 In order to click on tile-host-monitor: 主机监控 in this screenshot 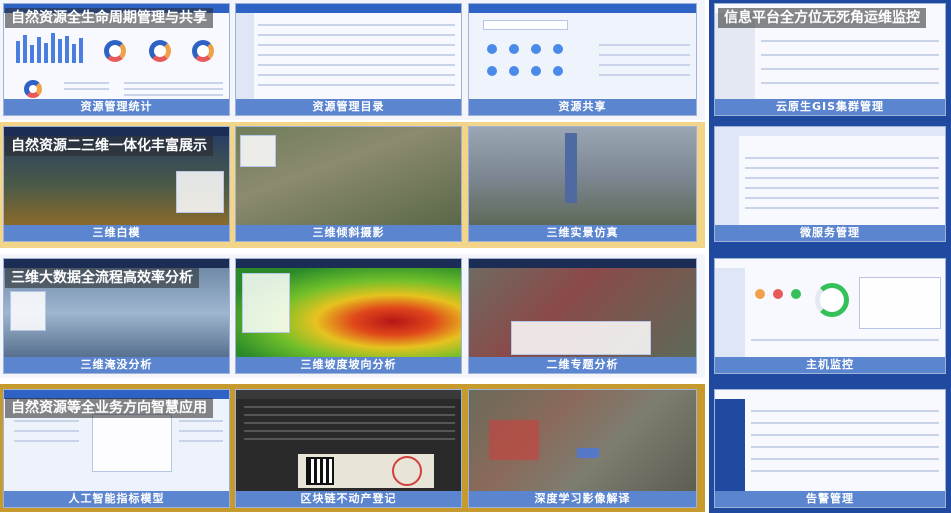, I will do `click(830, 316)`.